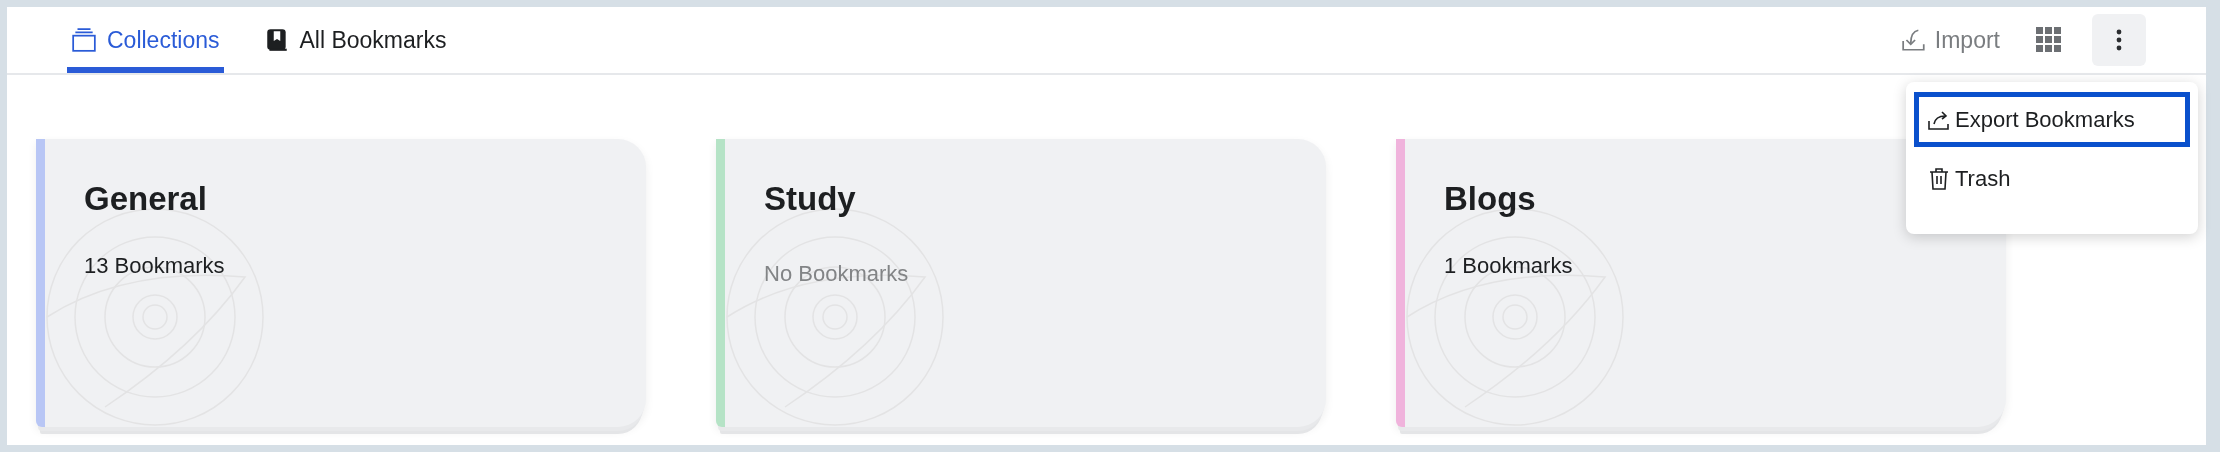 This screenshot has height=452, width=2220. I want to click on bookmark-count: 1 Bookmarks, so click(1509, 265).